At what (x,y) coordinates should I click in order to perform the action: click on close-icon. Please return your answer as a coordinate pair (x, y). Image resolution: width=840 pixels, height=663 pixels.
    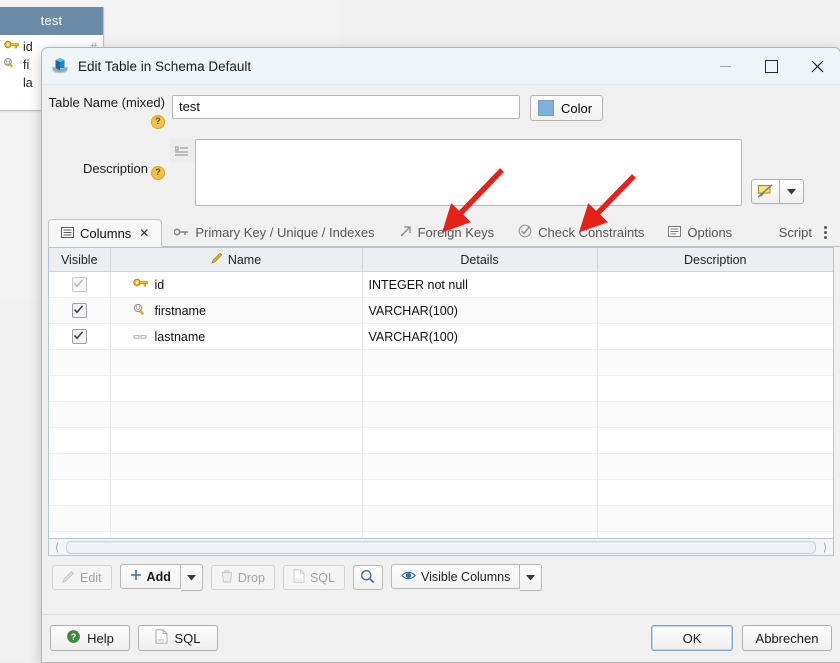
    Looking at the image, I should click on (817, 66).